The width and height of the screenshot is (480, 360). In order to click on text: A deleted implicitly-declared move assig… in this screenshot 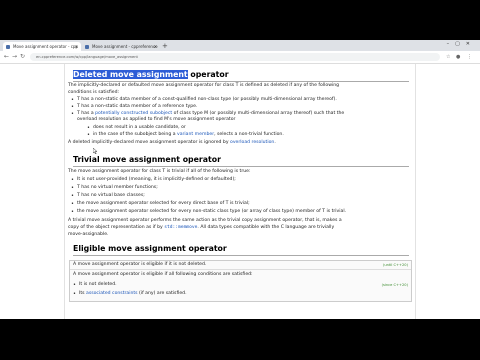, I will do `click(149, 142)`.